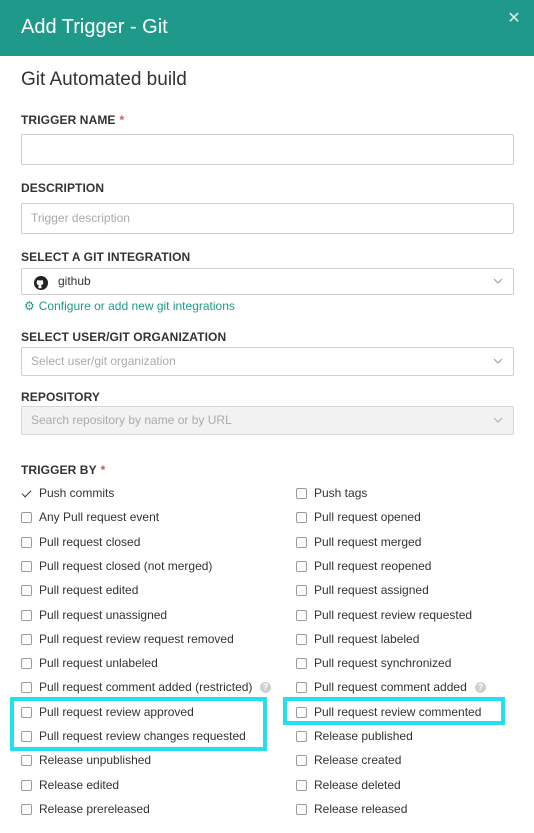 This screenshot has width=534, height=833. I want to click on section-title: Git Automated build, so click(104, 79).